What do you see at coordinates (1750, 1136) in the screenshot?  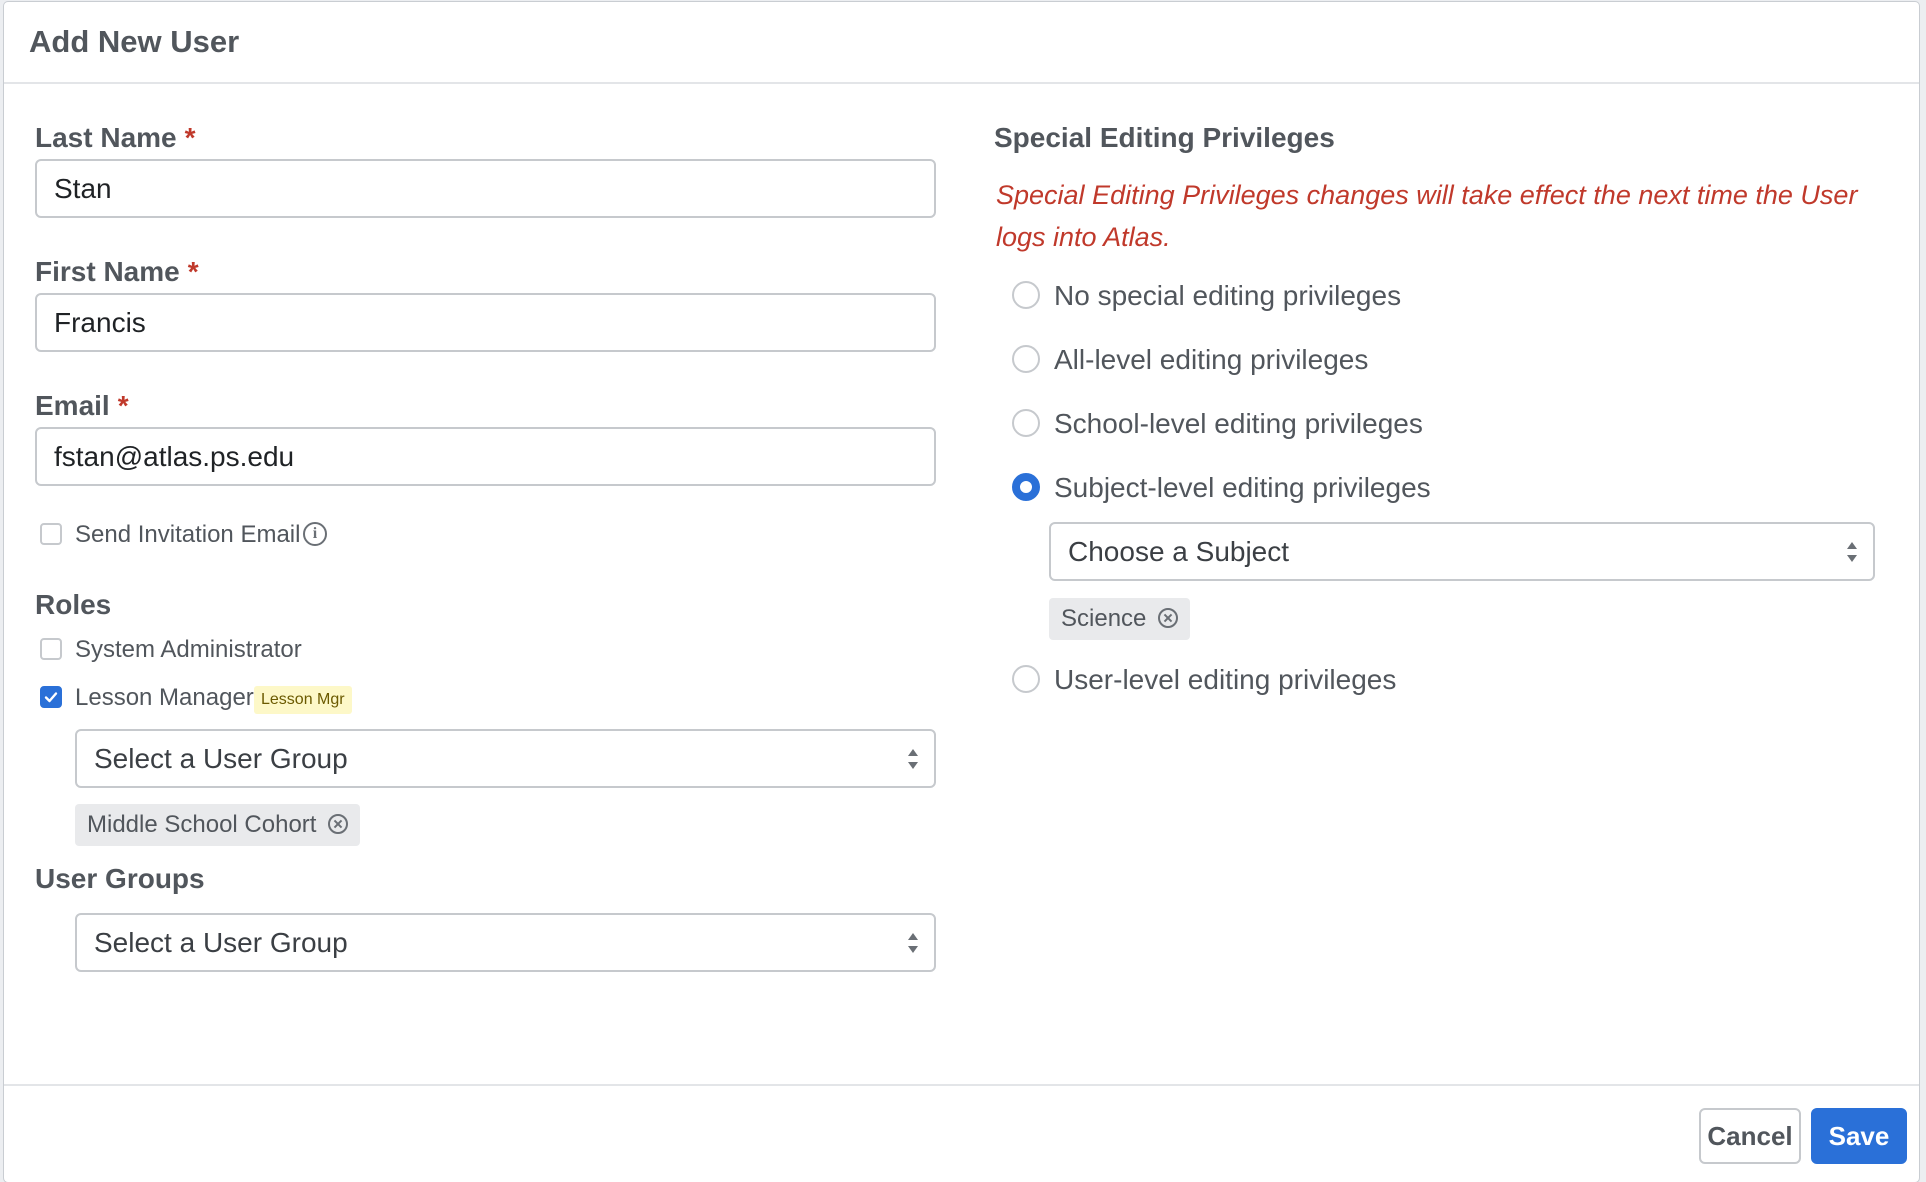 I see `cancel-button: Cancel` at bounding box center [1750, 1136].